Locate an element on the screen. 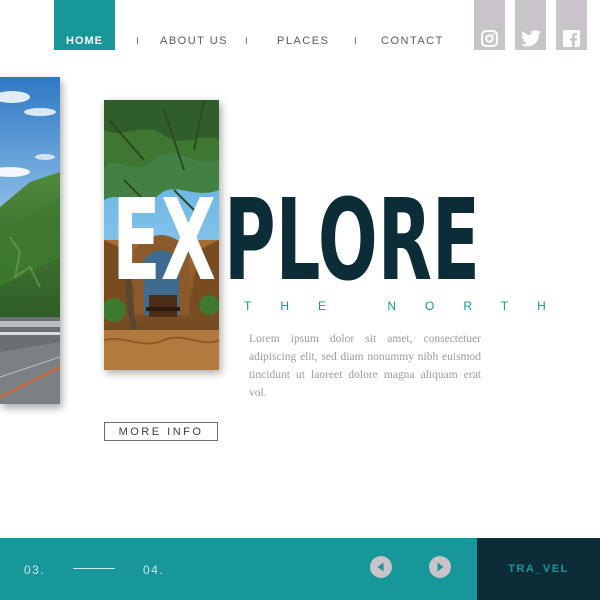 Image resolution: width=600 pixels, height=600 pixels. village-photo is located at coordinates (161, 235).